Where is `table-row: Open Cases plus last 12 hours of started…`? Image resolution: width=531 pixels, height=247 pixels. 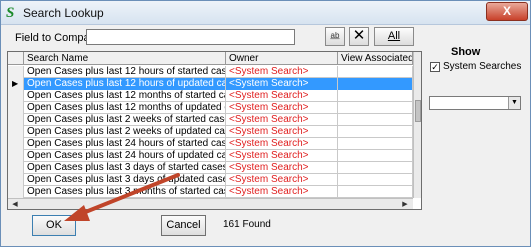 table-row: Open Cases plus last 12 hours of started… is located at coordinates (210, 72).